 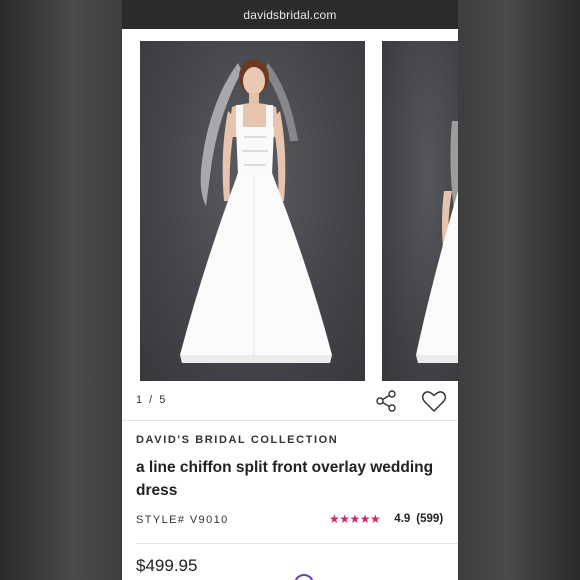 What do you see at coordinates (430, 519) in the screenshot?
I see `review-count: (599)` at bounding box center [430, 519].